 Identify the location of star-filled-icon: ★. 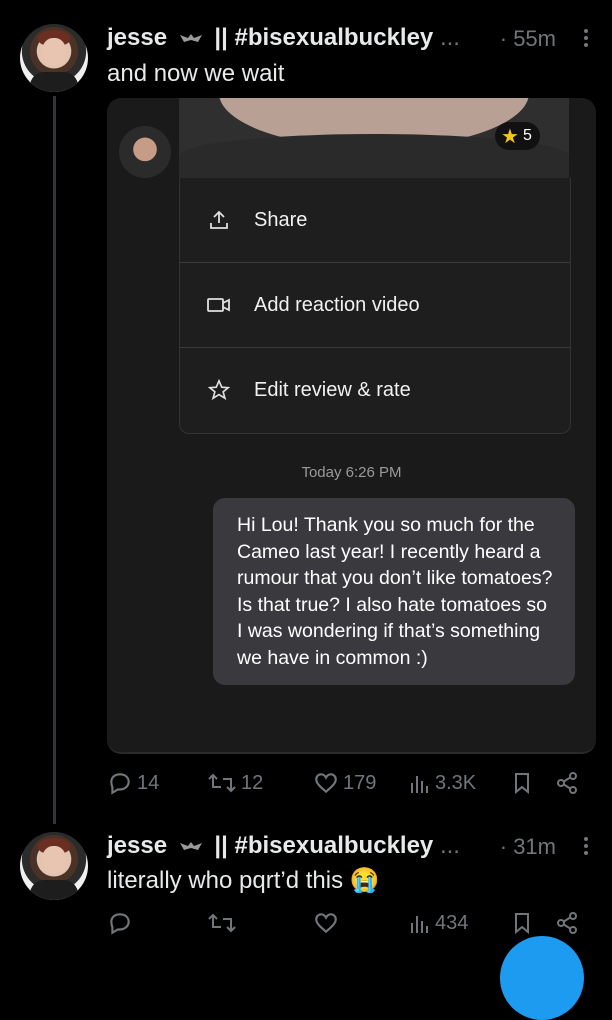
(510, 136).